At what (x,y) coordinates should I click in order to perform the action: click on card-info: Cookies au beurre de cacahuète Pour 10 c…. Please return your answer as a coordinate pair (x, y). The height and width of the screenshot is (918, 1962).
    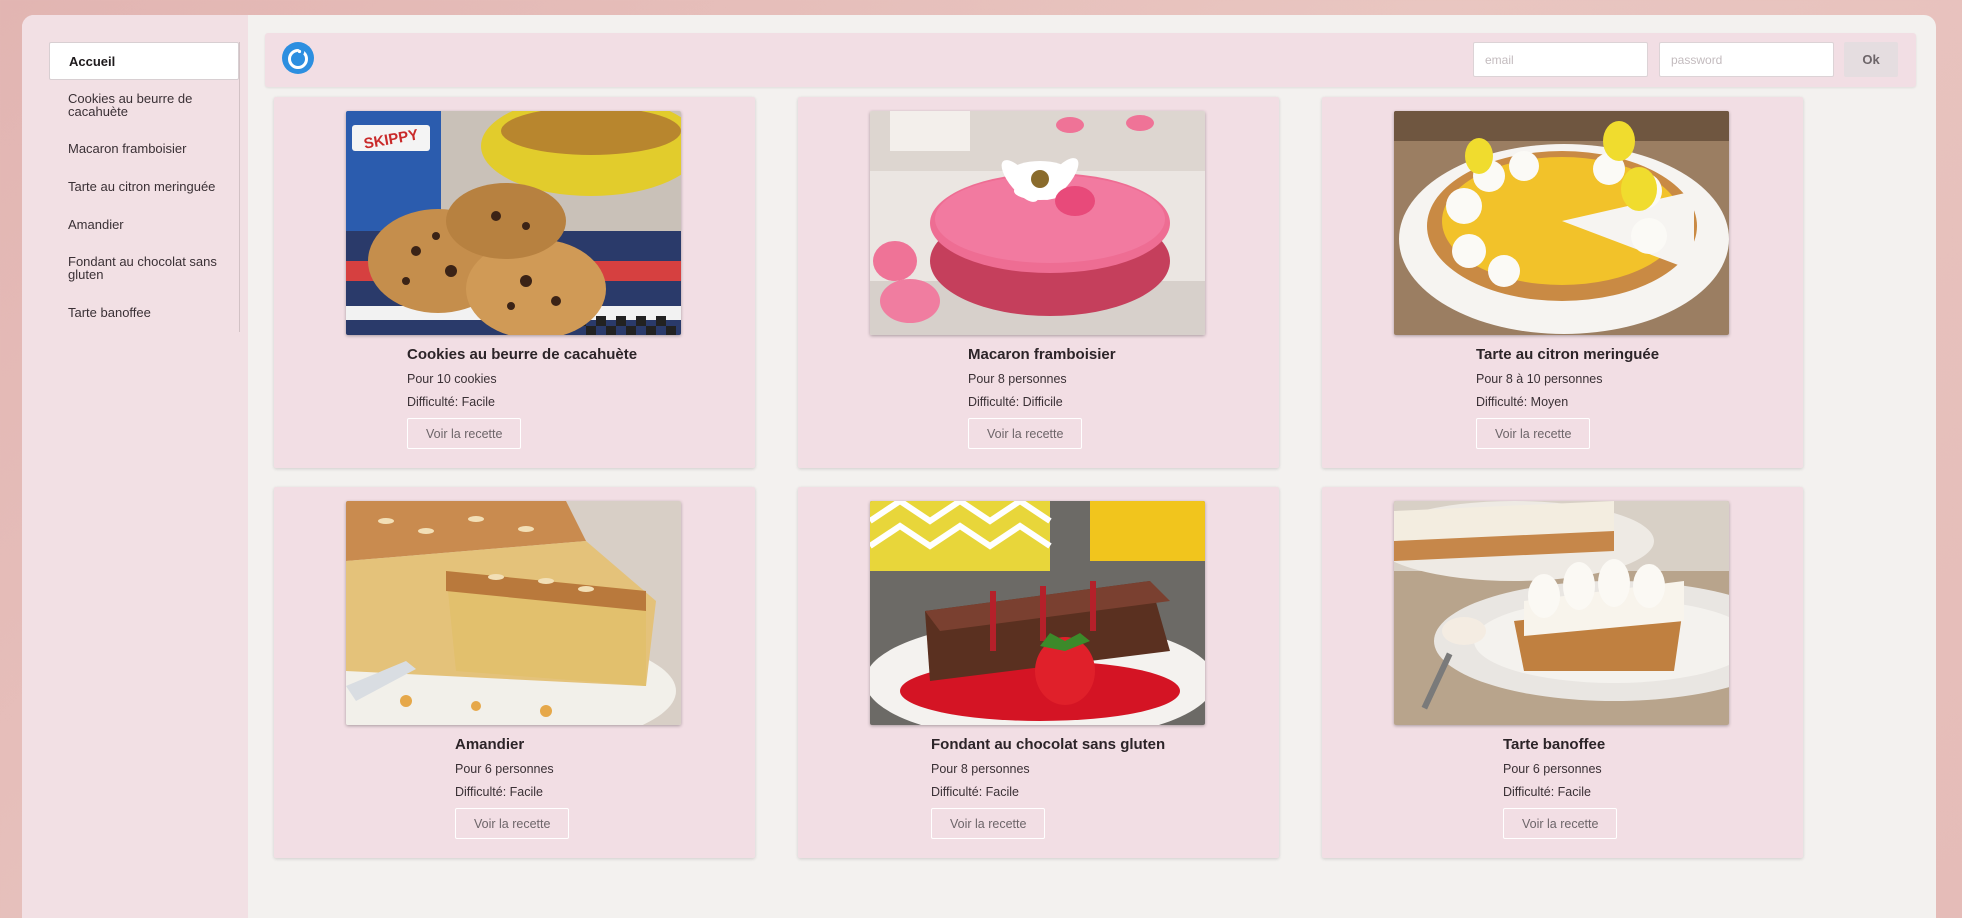
    Looking at the image, I should click on (522, 397).